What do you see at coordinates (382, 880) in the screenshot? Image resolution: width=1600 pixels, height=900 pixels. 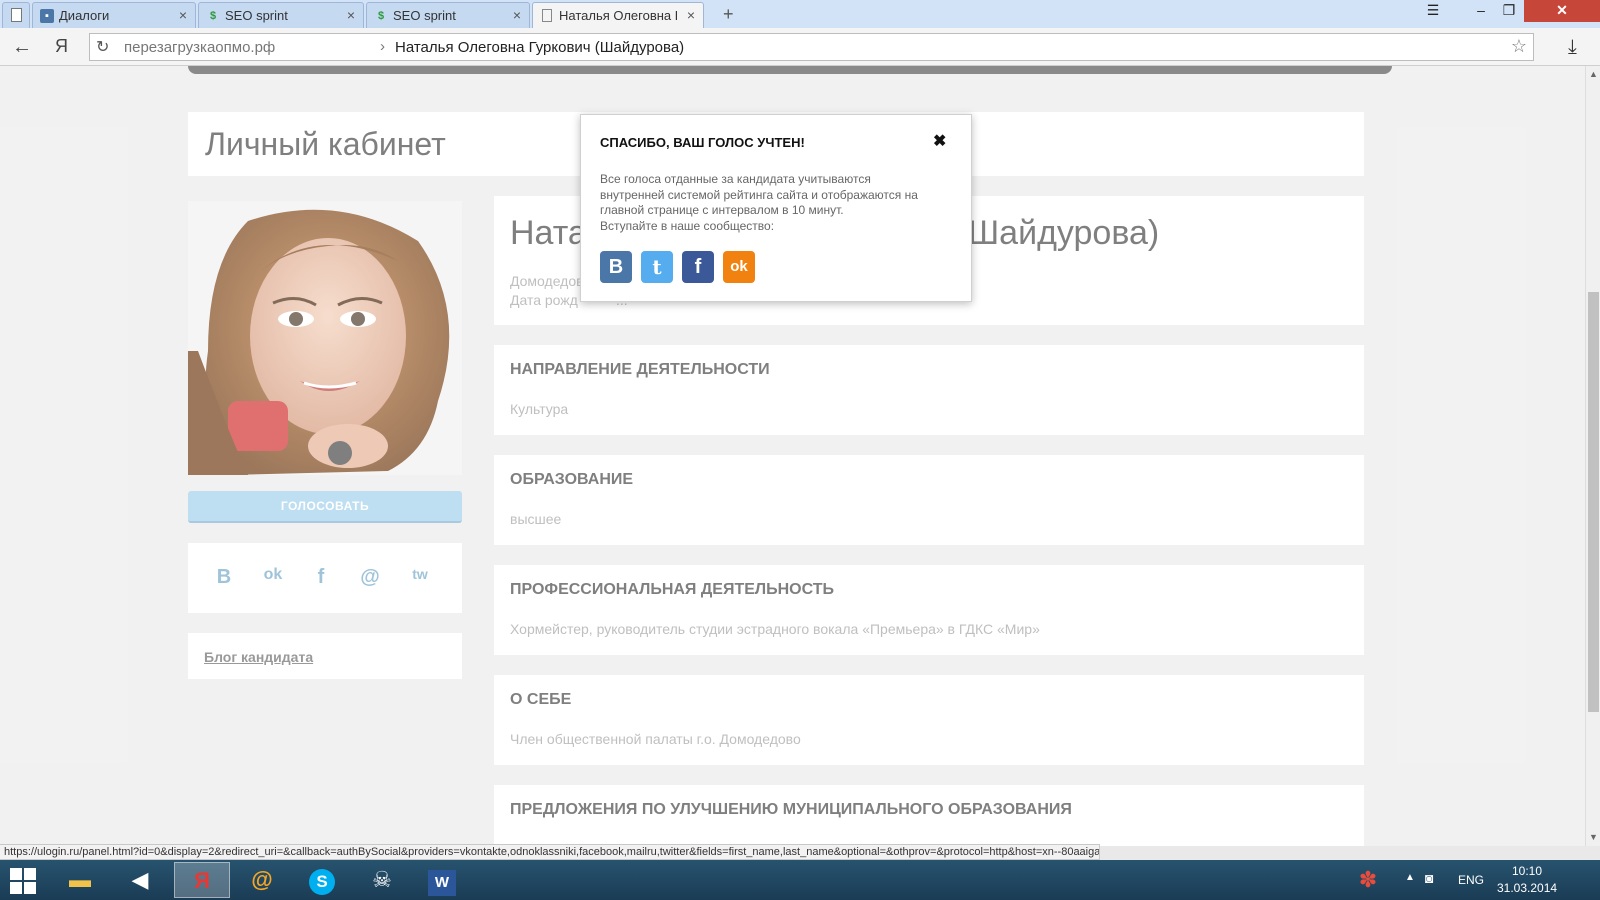 I see `game-icon: ☠` at bounding box center [382, 880].